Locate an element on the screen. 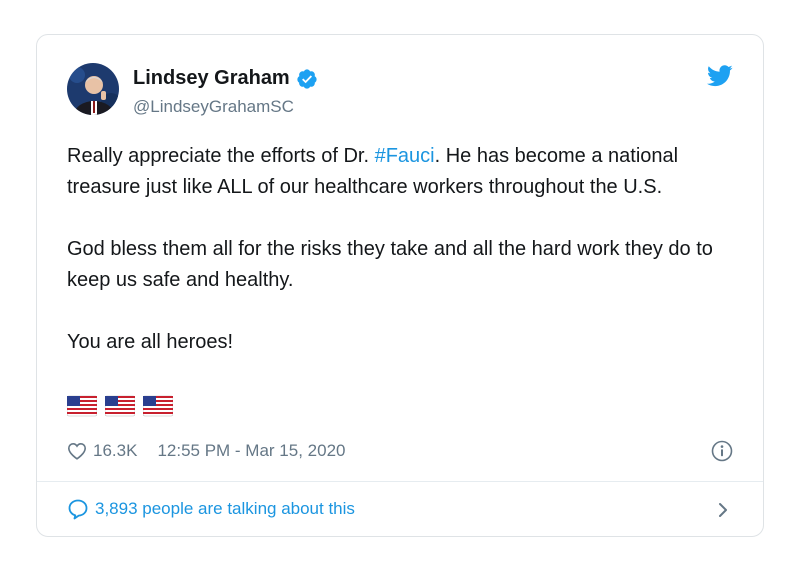  hashtag-link: #Fauci is located at coordinates (405, 156).